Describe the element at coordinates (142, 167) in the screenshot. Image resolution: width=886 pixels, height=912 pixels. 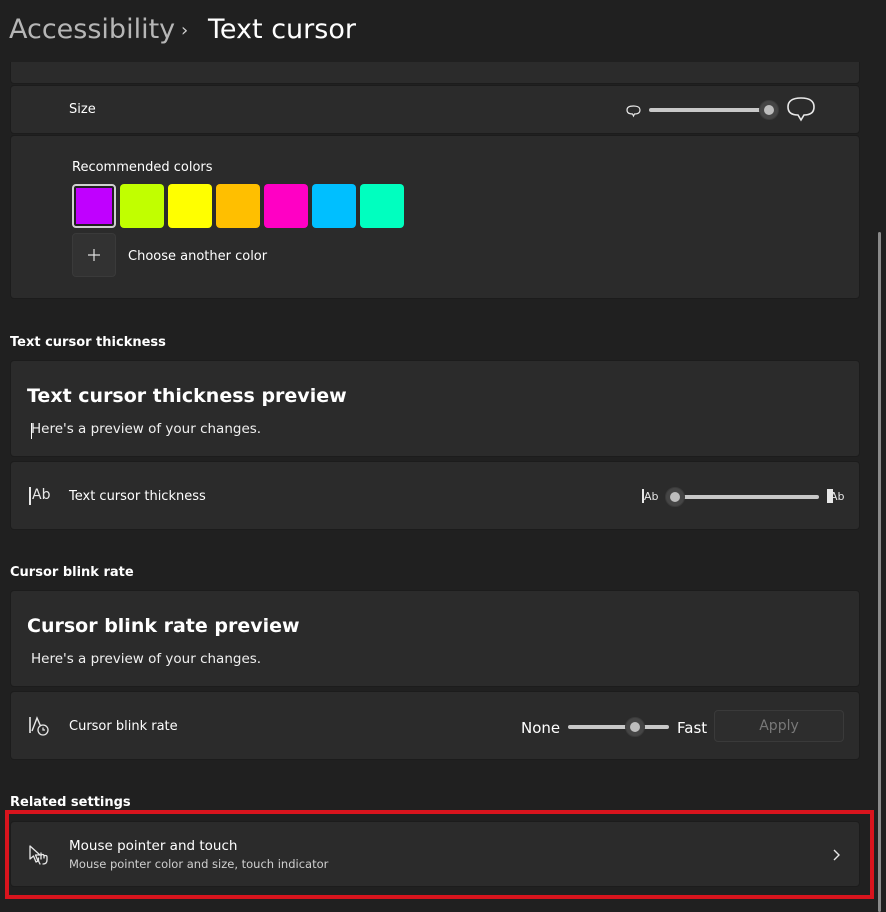
I see `recommended-colors-label: Recommended colors` at that location.